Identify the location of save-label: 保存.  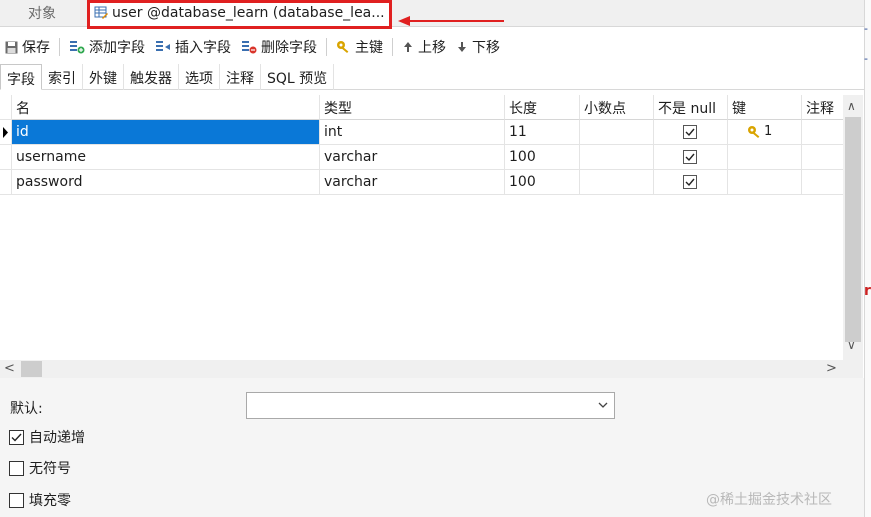
(36, 48).